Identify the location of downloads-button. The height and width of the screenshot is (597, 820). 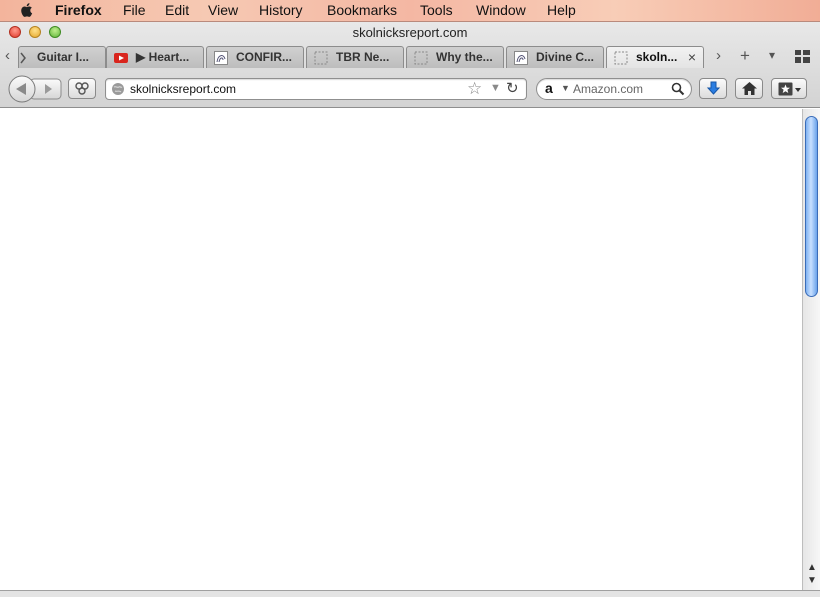
(713, 88).